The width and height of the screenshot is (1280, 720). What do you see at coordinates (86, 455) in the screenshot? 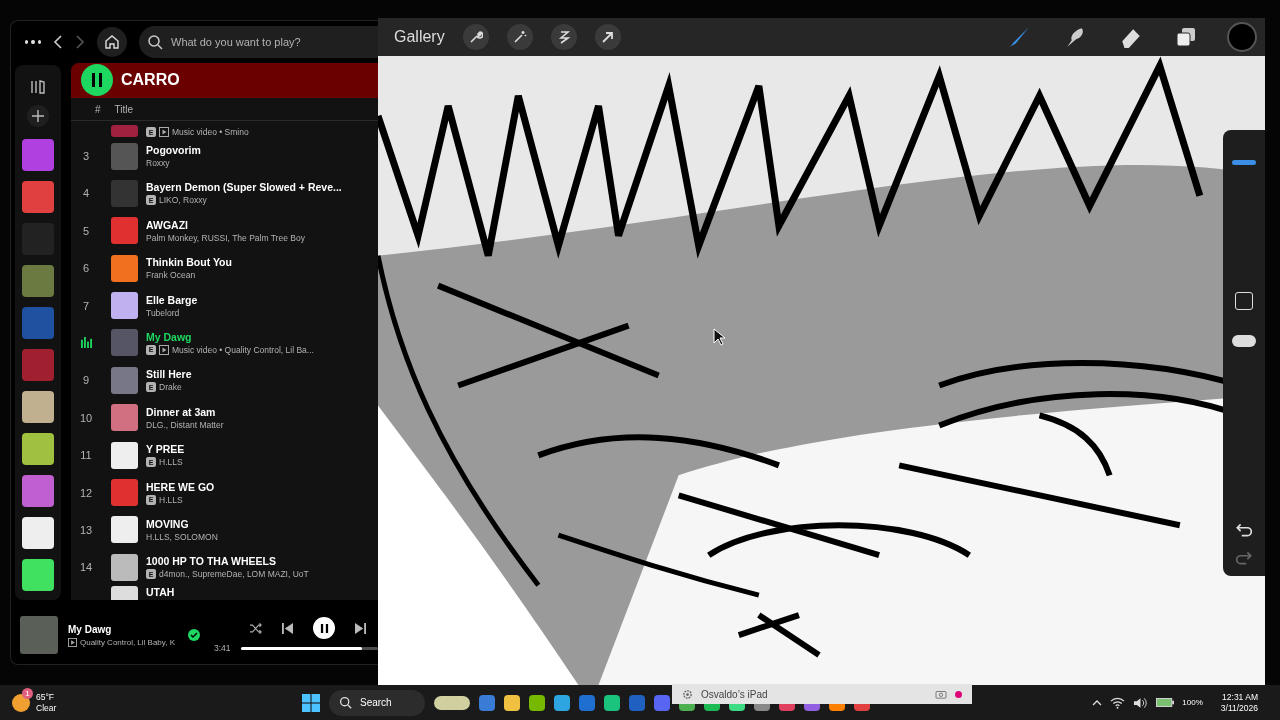
I see `track-number: 11` at bounding box center [86, 455].